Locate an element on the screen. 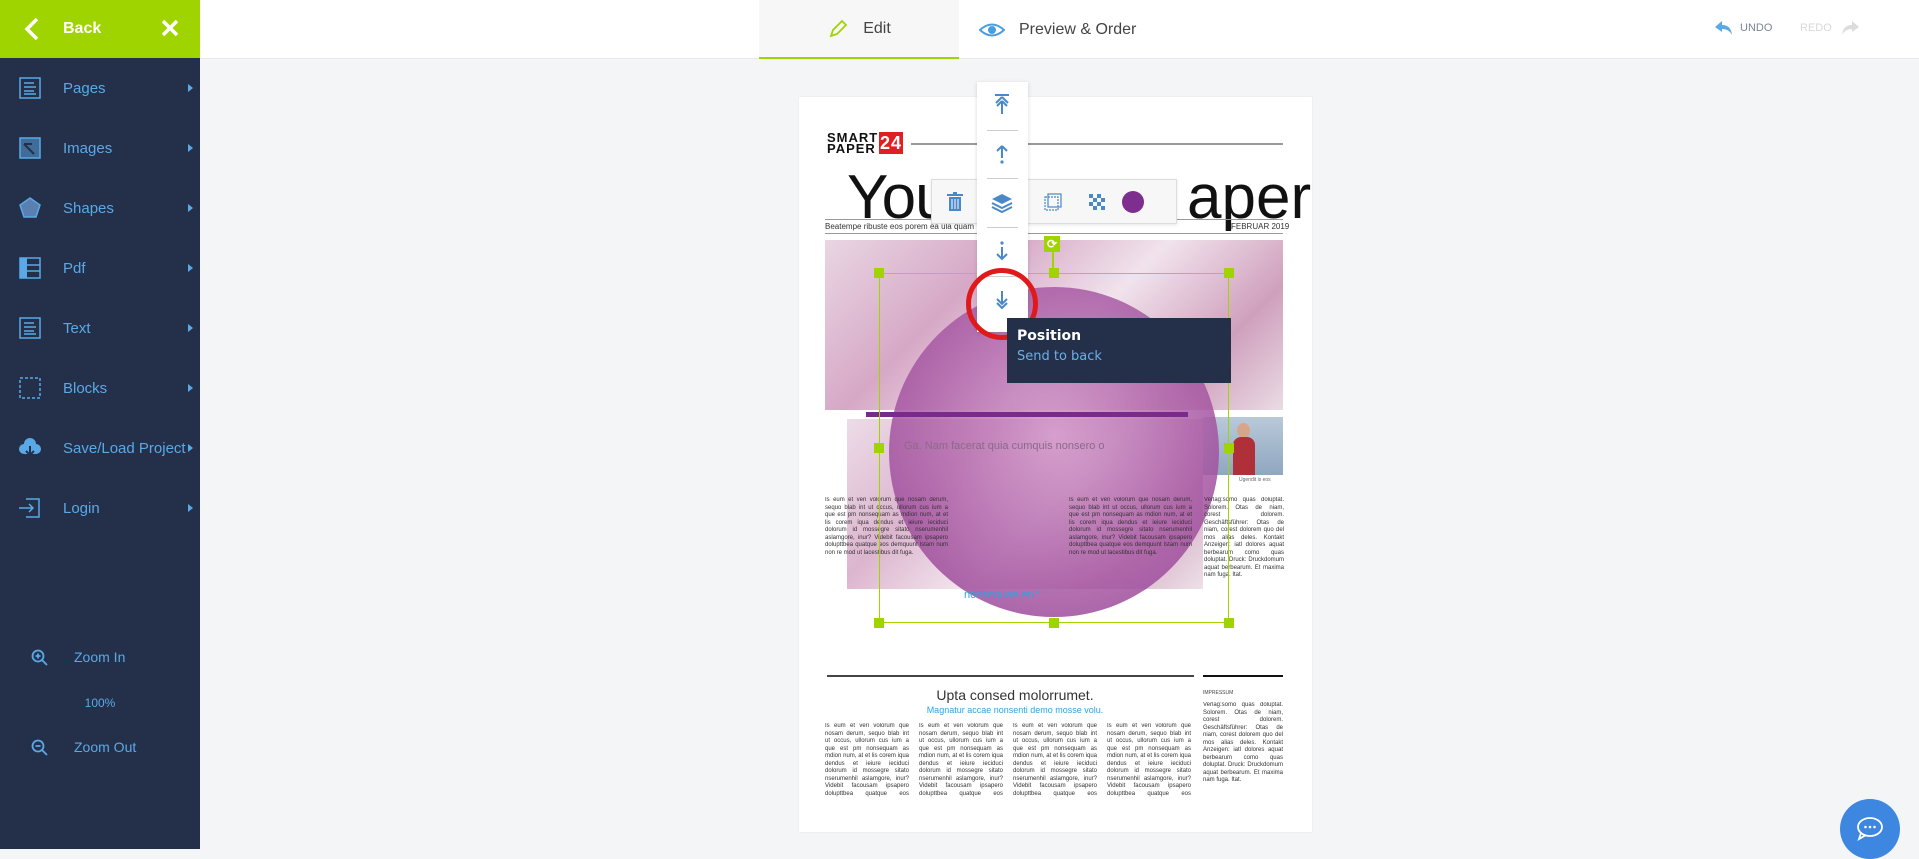 This screenshot has height=859, width=1919. zoom-out-button: Zoom Out is located at coordinates (100, 749).